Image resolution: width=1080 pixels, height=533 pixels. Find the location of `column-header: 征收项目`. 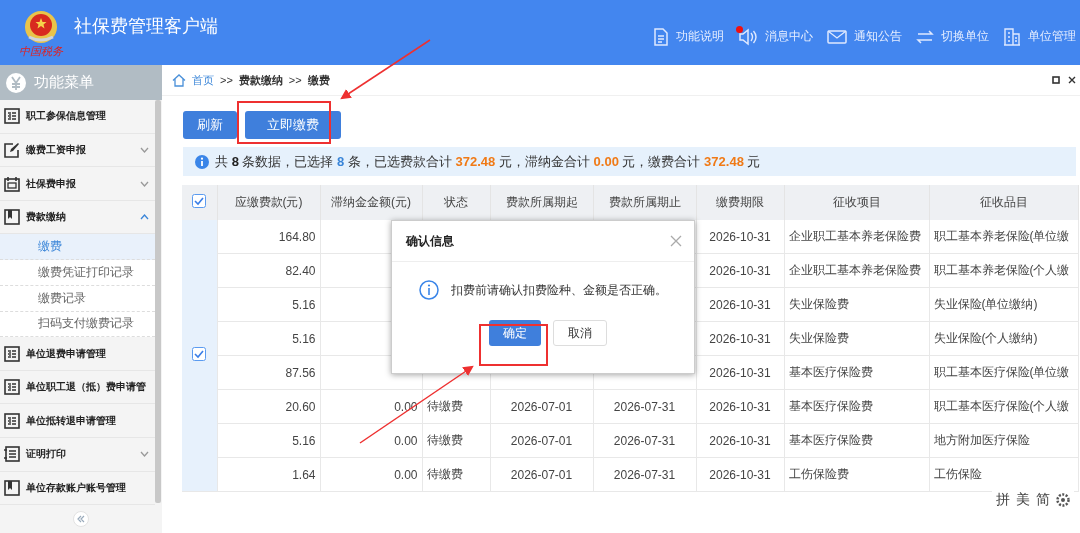

column-header: 征收项目 is located at coordinates (856, 202).